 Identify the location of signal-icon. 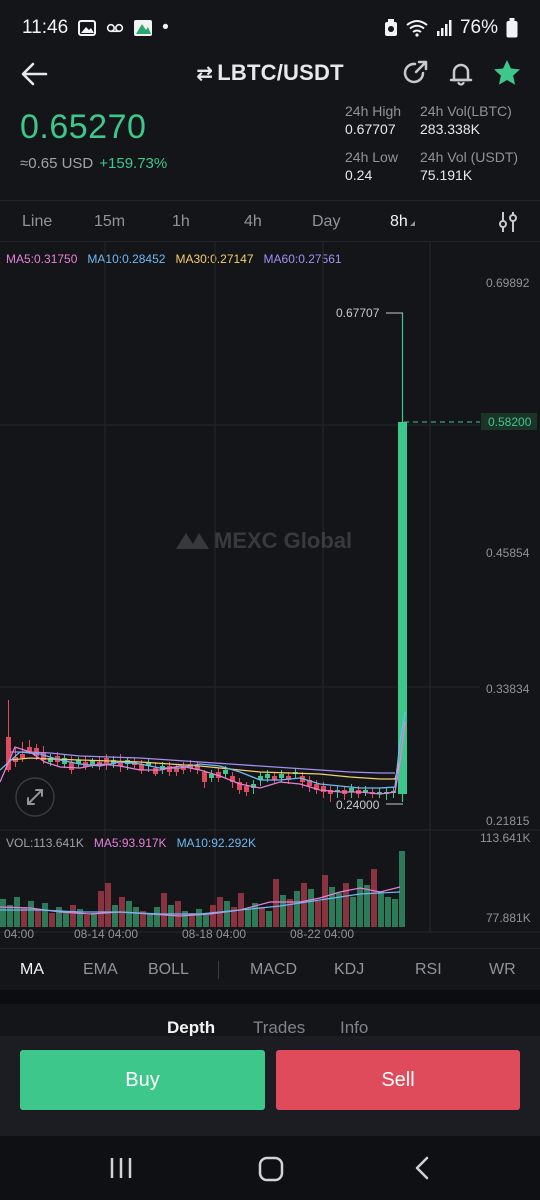
(444, 28).